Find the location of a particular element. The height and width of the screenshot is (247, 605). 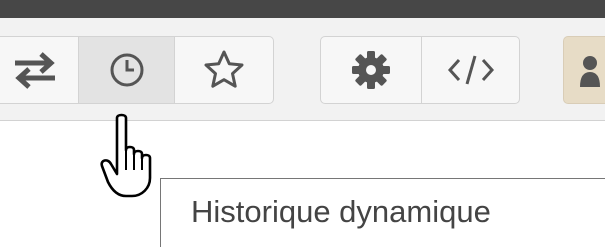

users-button is located at coordinates (584, 70).